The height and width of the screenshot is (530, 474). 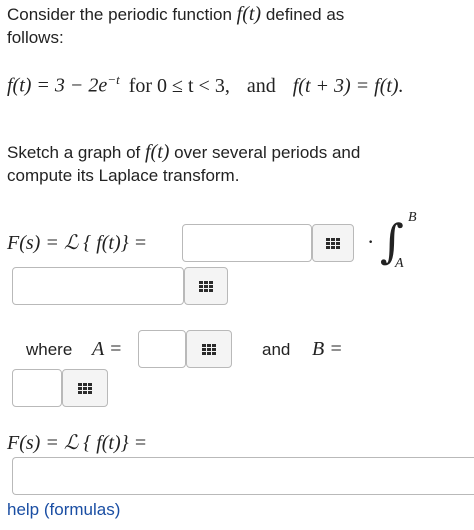 What do you see at coordinates (49, 349) in the screenshot?
I see `where-label: where` at bounding box center [49, 349].